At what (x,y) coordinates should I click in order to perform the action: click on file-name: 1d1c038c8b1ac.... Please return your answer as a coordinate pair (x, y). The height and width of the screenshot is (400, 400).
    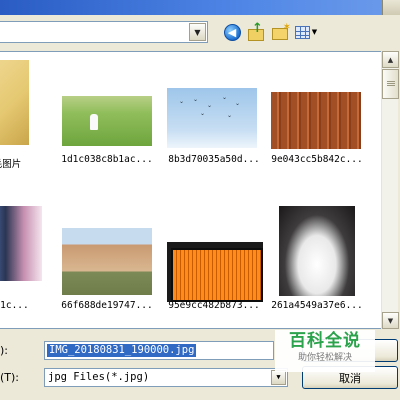
    Looking at the image, I should click on (107, 159).